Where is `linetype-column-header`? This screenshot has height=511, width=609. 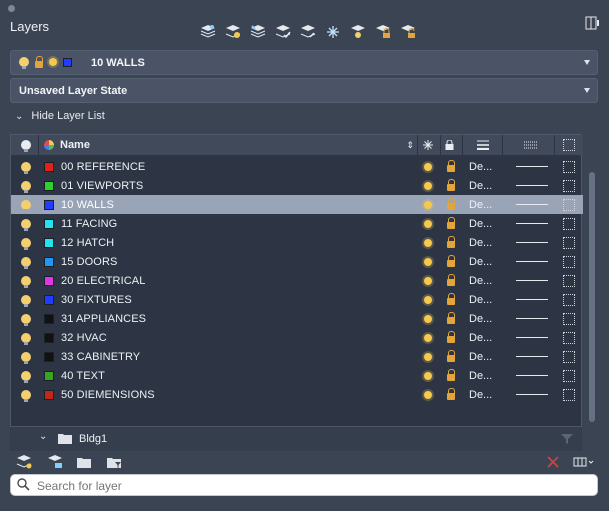 linetype-column-header is located at coordinates (483, 145).